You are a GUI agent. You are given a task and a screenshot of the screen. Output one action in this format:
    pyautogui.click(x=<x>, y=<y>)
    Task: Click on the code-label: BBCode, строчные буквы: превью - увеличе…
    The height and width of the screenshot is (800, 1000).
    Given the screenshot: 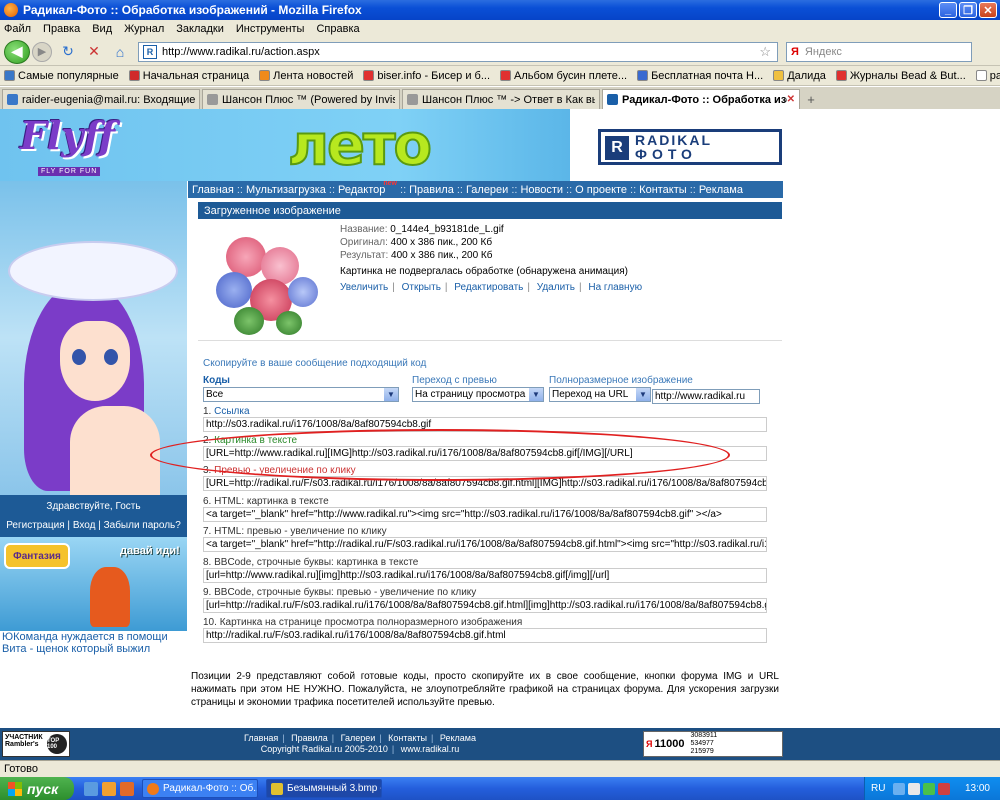 What is the action you would take?
    pyautogui.click(x=345, y=592)
    